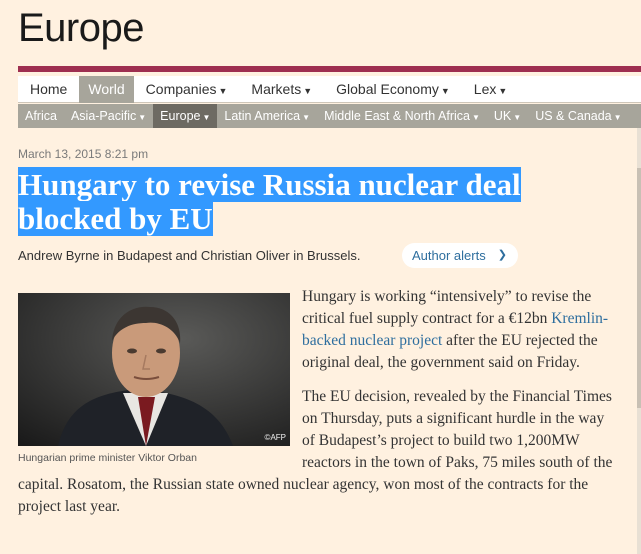 The height and width of the screenshot is (554, 641). I want to click on subnav-uk: UK ▼, so click(507, 116).